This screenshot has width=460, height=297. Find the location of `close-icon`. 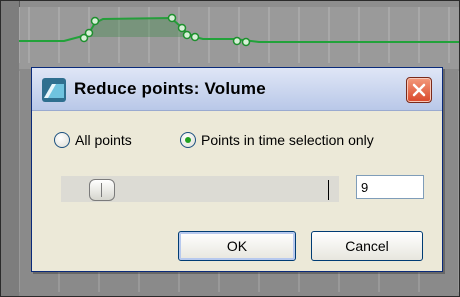

close-icon is located at coordinates (419, 90).